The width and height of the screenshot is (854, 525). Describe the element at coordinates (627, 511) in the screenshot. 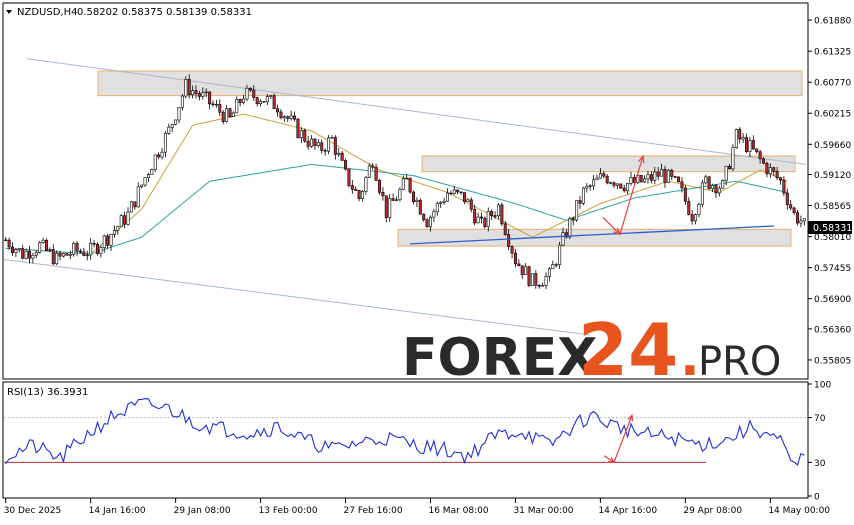

I see `time-tick-label: 14 Apr 16:00` at that location.